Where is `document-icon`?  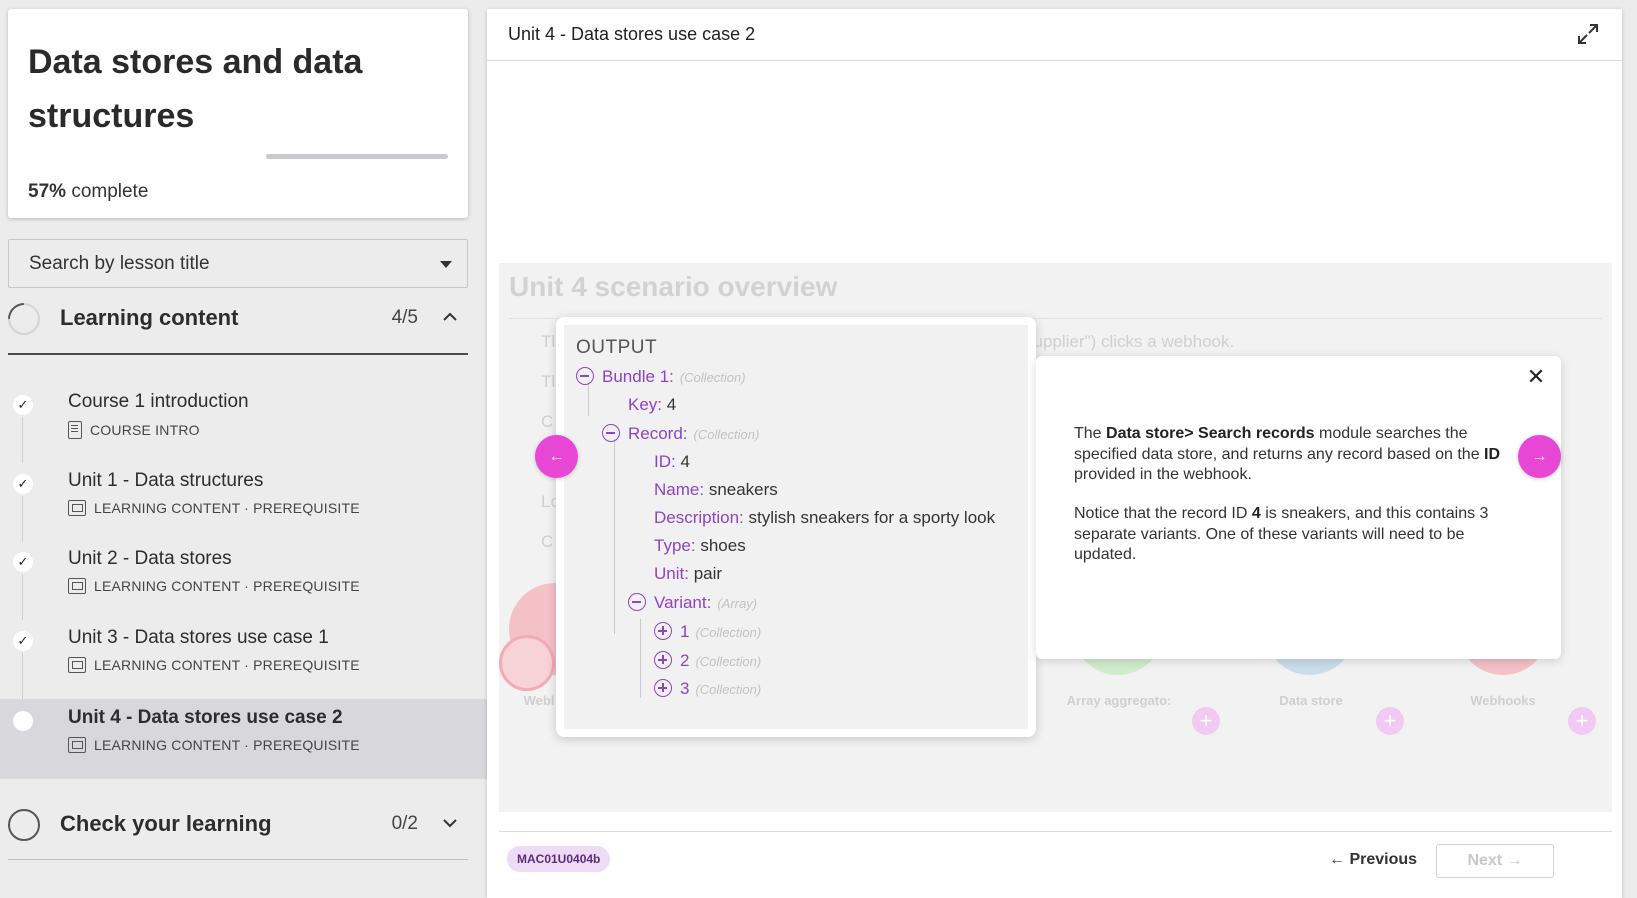 document-icon is located at coordinates (75, 430).